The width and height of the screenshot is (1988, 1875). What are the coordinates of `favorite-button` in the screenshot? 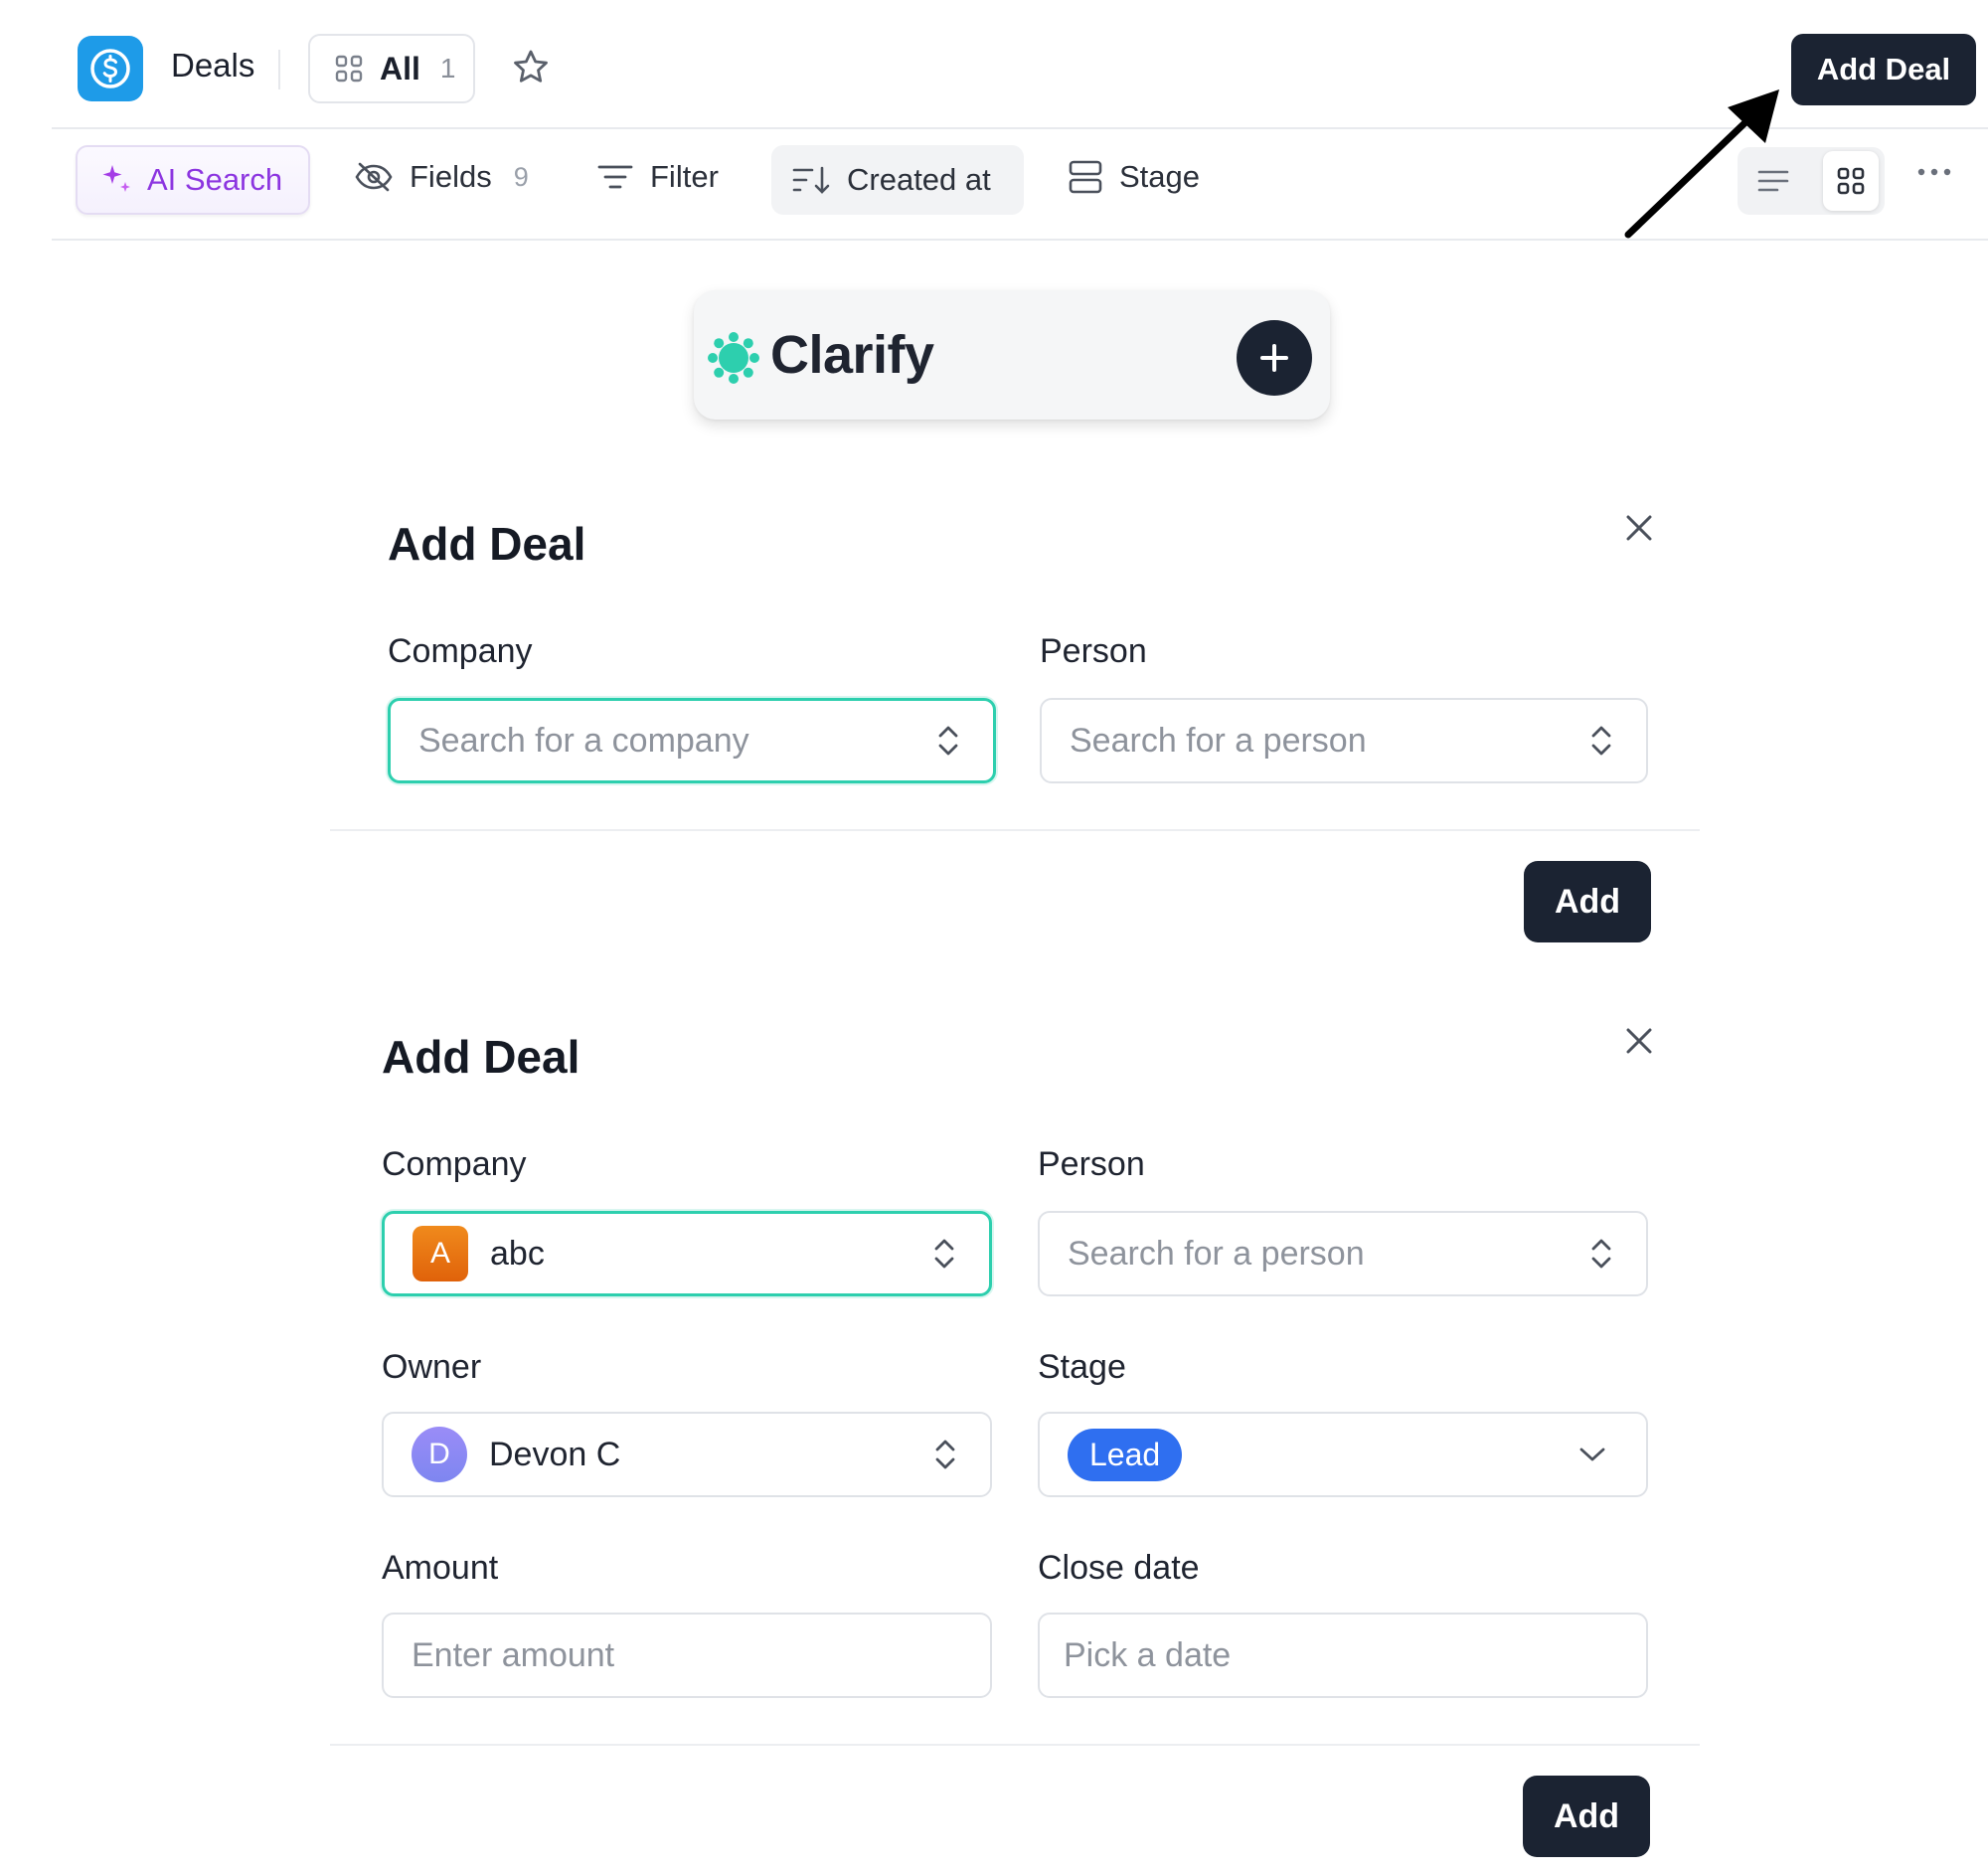 It's located at (531, 67).